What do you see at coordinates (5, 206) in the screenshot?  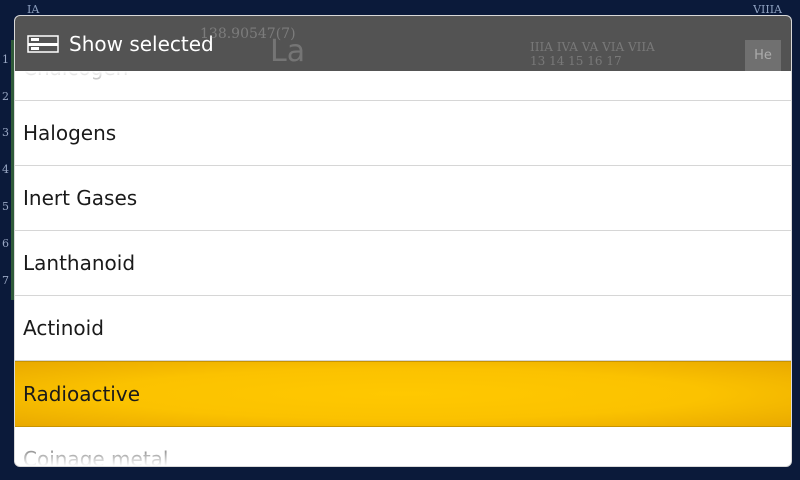 I see `period-5: 5` at bounding box center [5, 206].